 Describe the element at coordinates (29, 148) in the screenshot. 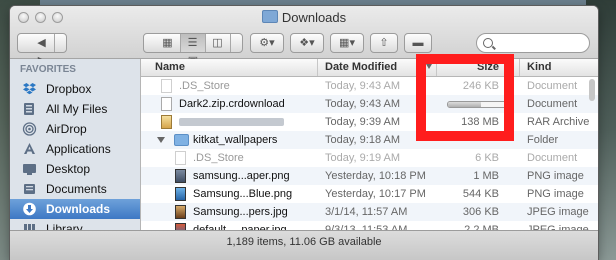

I see `applications-icon` at that location.